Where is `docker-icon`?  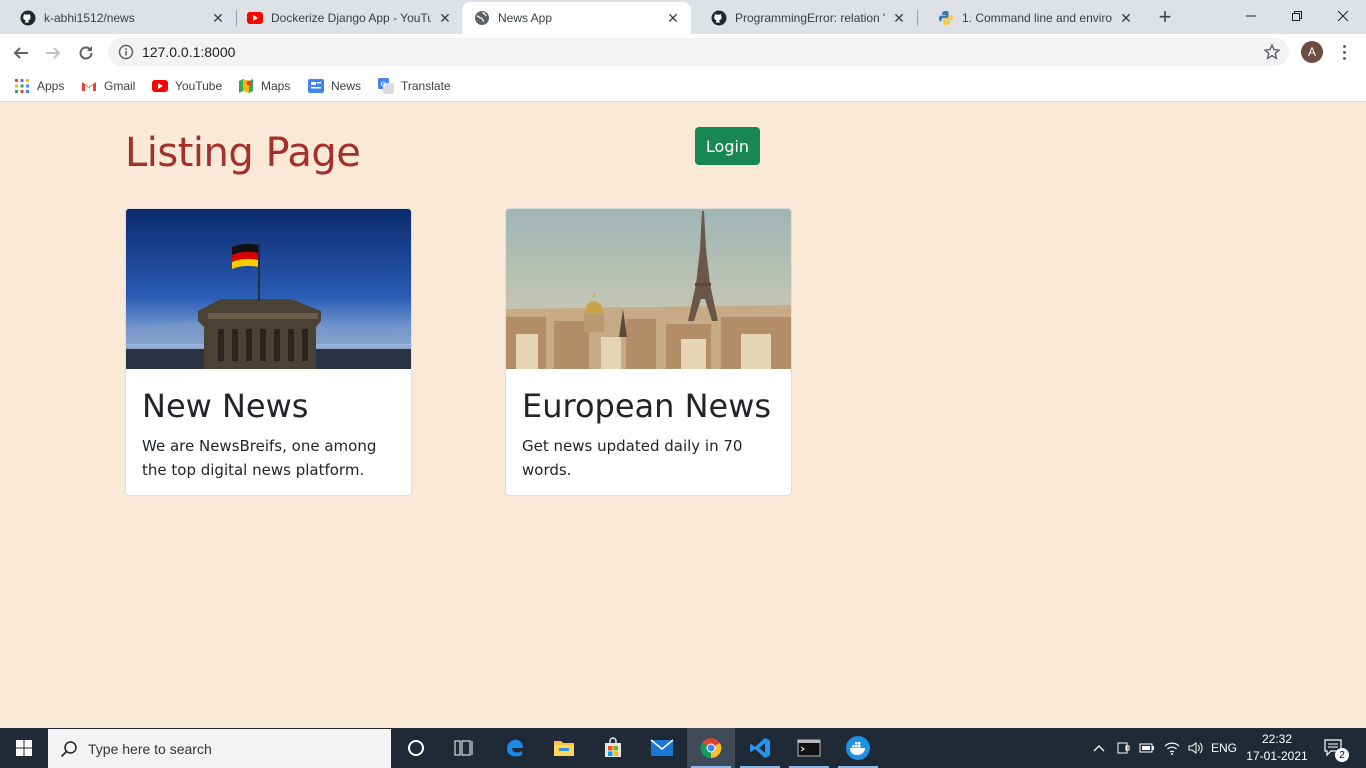 docker-icon is located at coordinates (858, 748).